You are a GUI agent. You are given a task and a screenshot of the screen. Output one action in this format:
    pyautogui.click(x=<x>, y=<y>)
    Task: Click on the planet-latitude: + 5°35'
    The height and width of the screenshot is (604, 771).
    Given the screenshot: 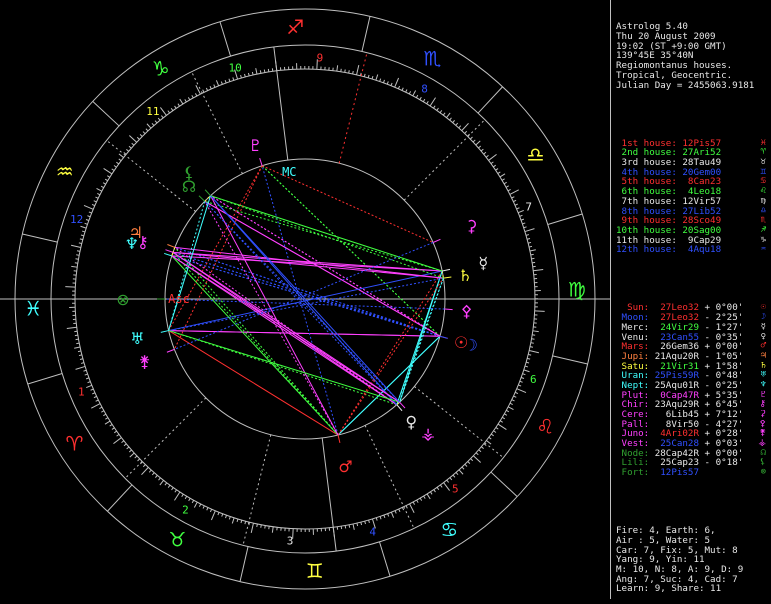 What is the action you would take?
    pyautogui.click(x=724, y=396)
    